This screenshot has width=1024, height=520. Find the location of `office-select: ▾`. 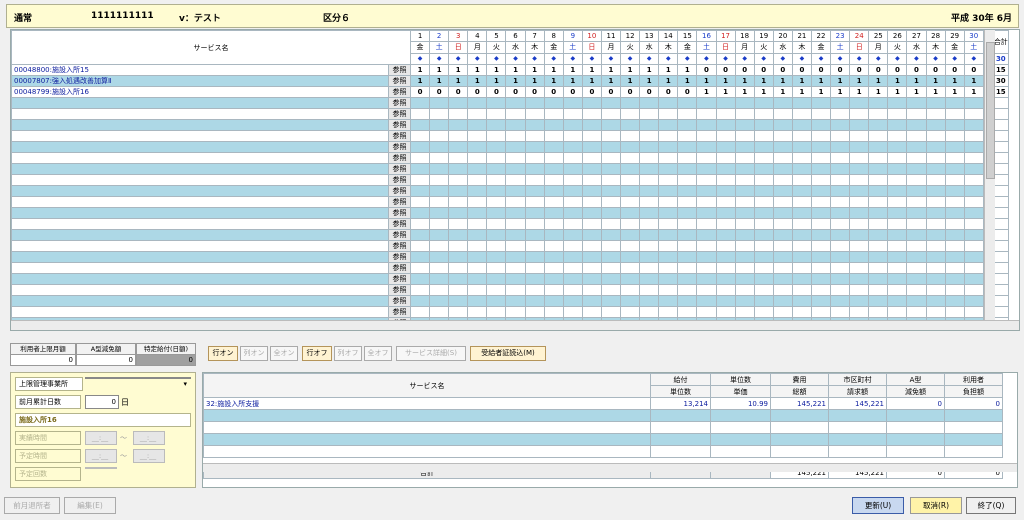

office-select: ▾ is located at coordinates (138, 382).